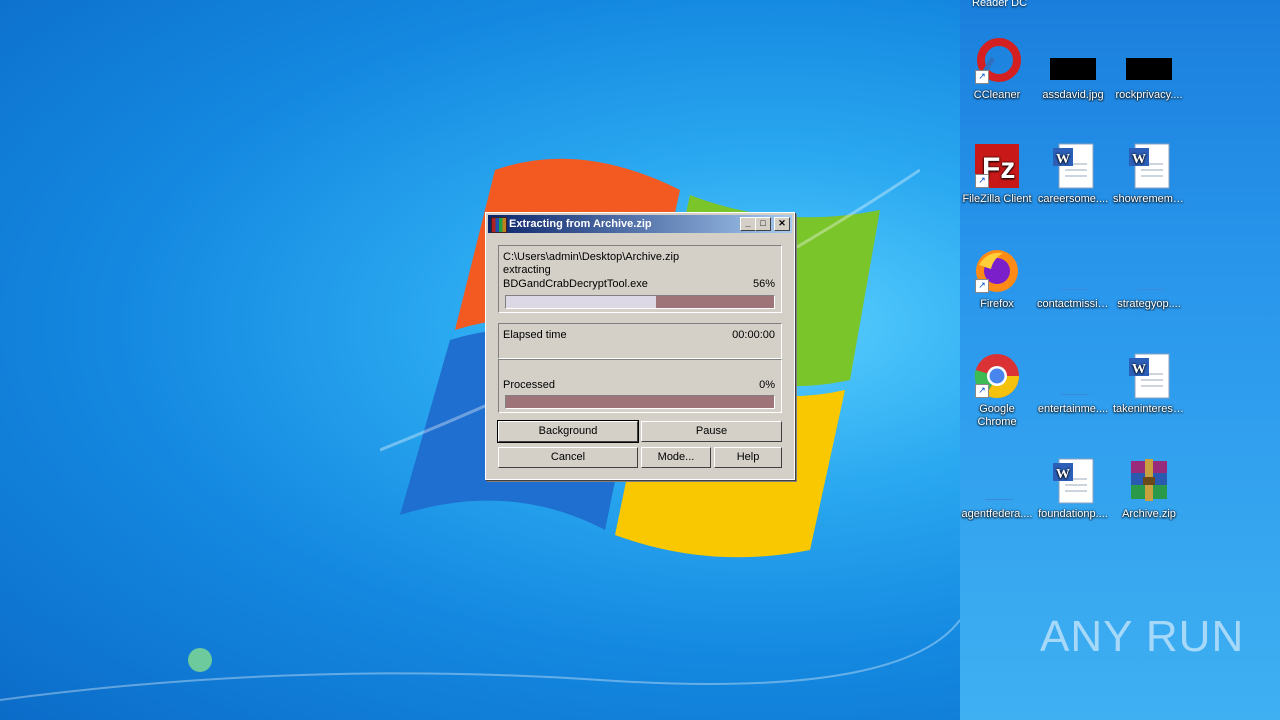  I want to click on dialog-title: Extracting from Archive.zip, so click(580, 224).